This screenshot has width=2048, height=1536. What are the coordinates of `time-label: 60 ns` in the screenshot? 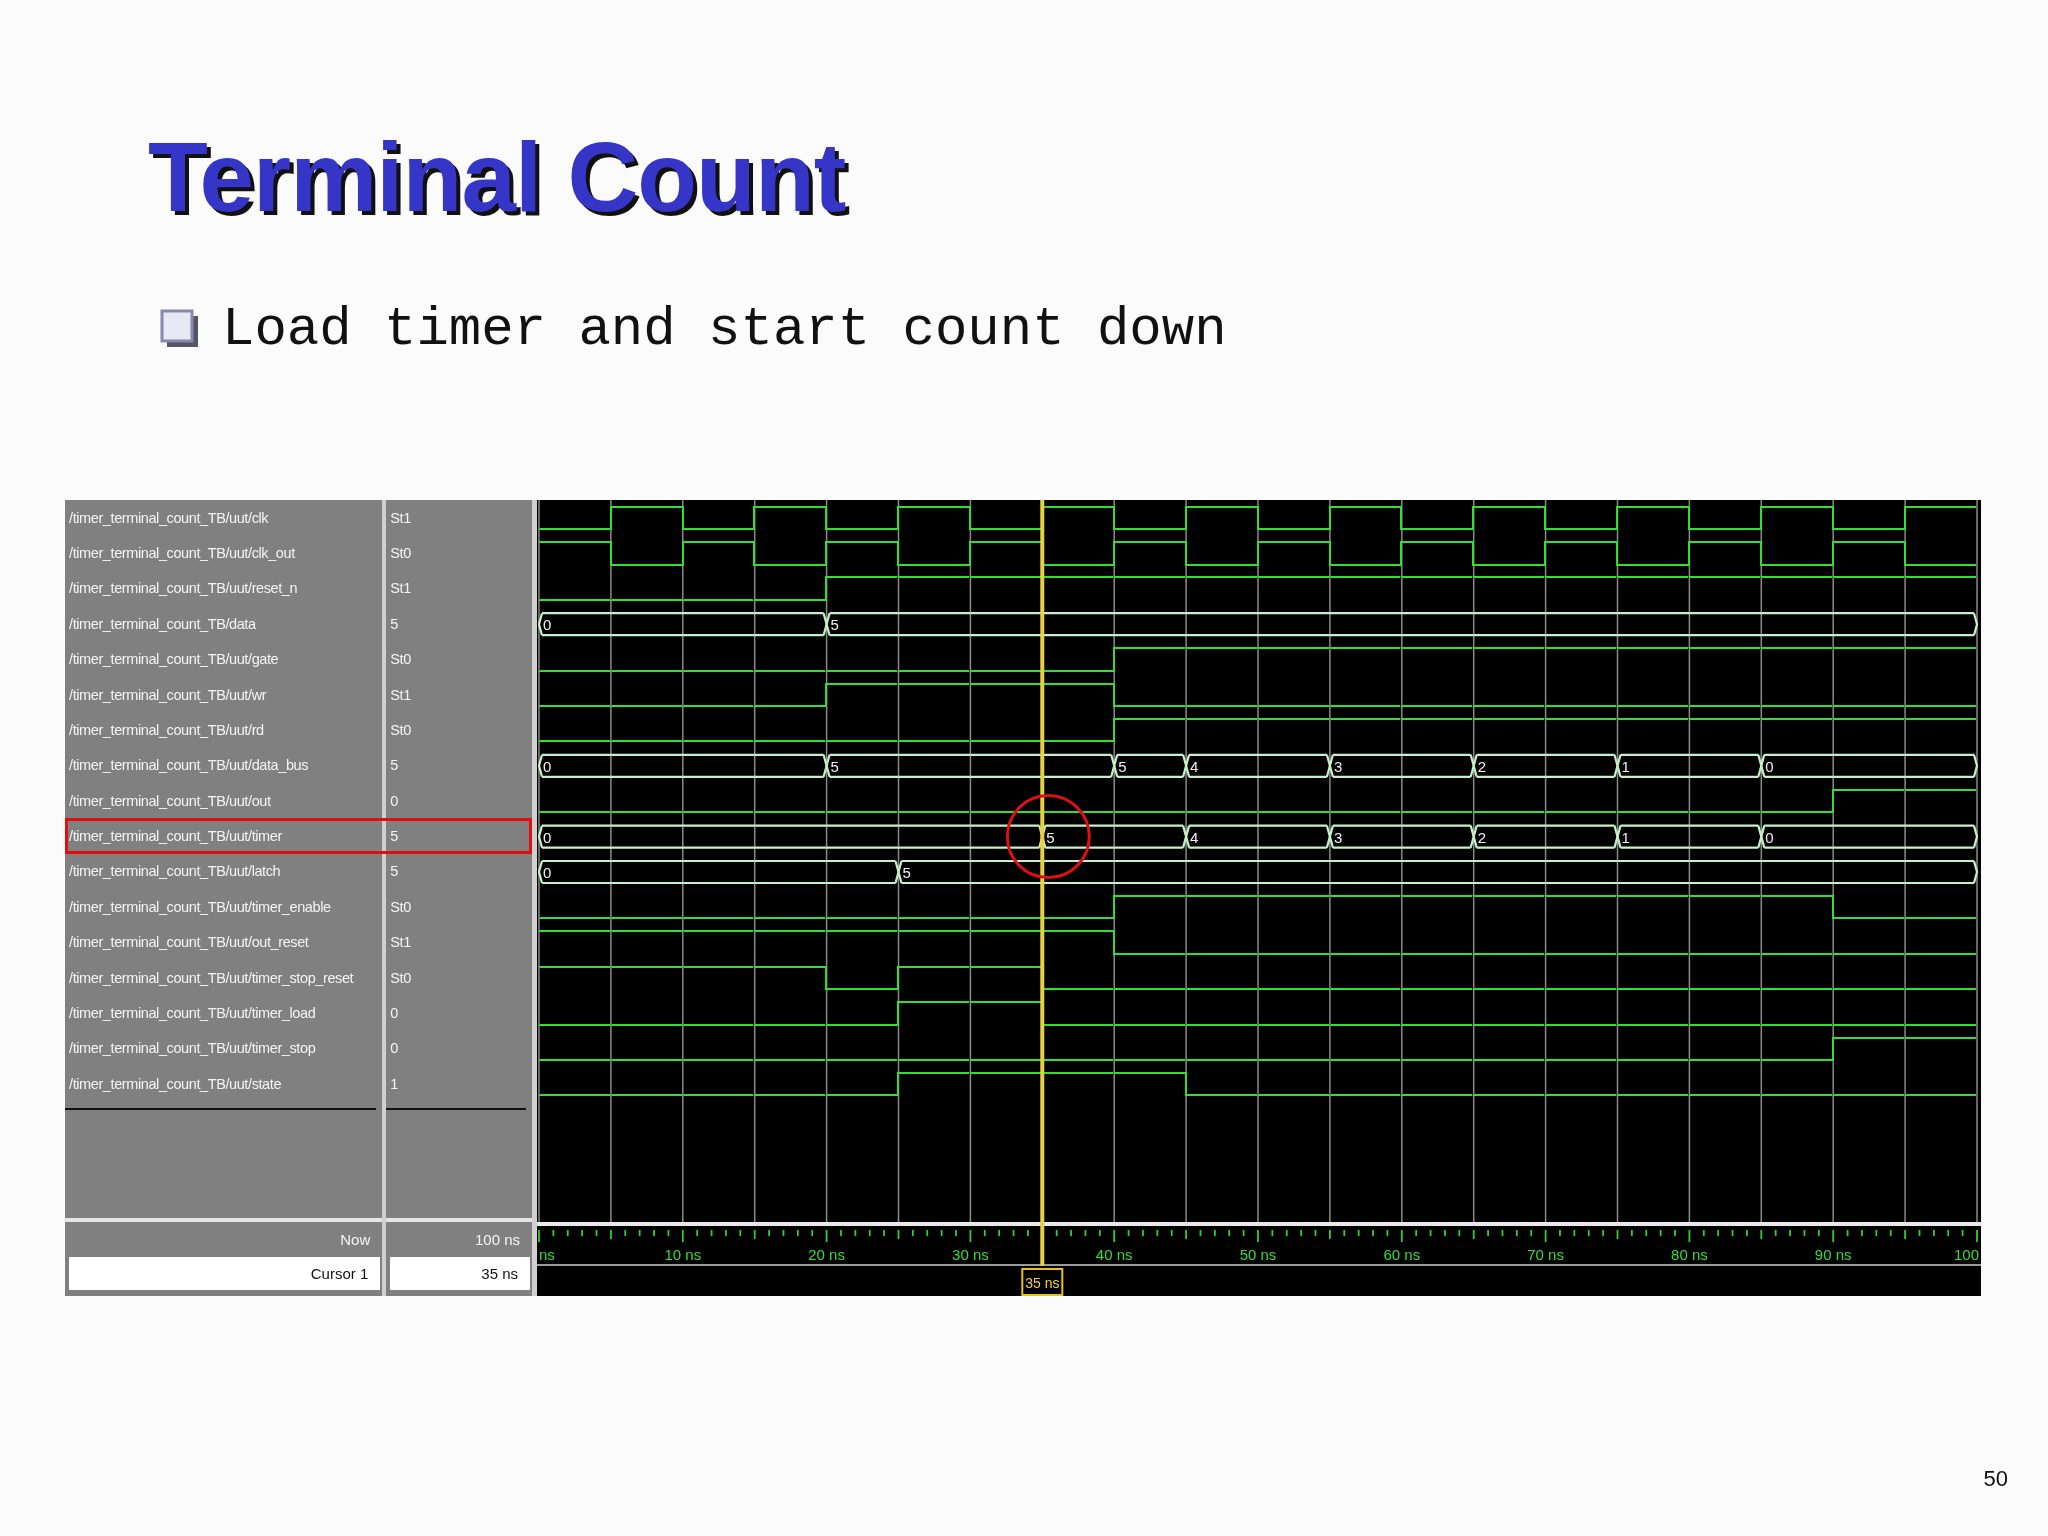 It's located at (1402, 1254).